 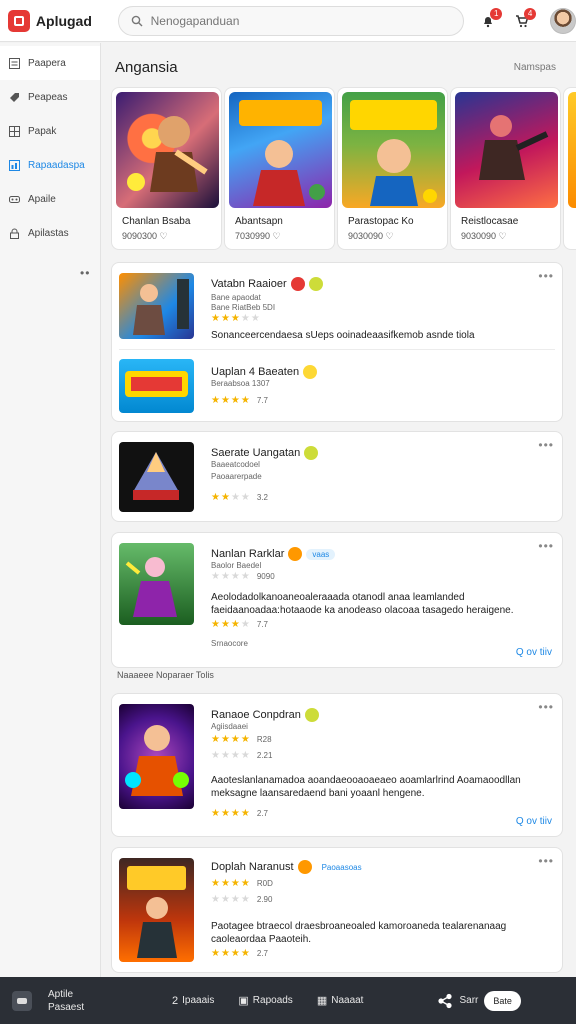 I want to click on star-rating: ★★★★ R0D, so click(x=242, y=883).